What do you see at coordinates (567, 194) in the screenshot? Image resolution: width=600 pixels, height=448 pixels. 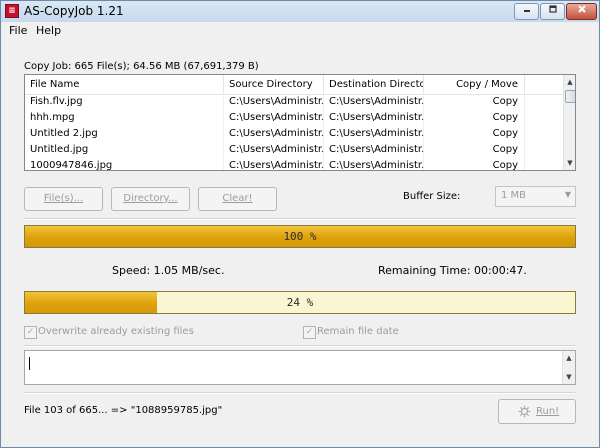 I see `chevron-down-icon: ▼` at bounding box center [567, 194].